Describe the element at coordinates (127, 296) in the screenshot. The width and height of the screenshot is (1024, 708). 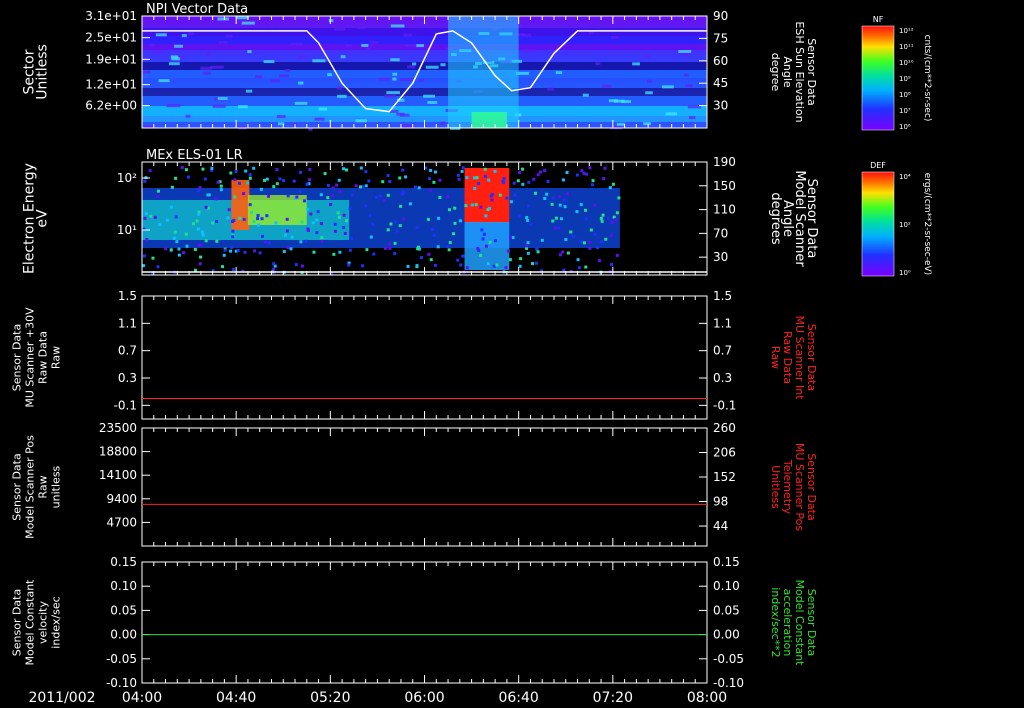
I see `y-tick-label: 1.5` at that location.